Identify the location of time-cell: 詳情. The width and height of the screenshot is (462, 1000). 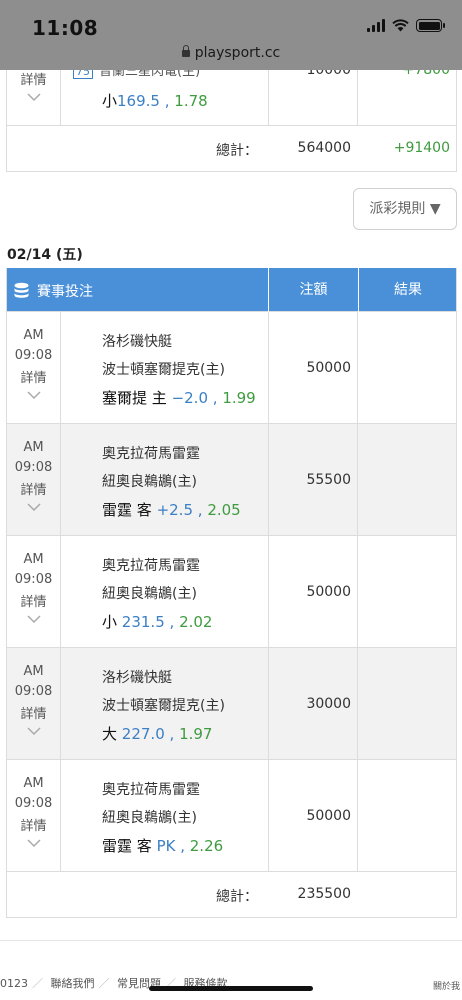
(34, 97).